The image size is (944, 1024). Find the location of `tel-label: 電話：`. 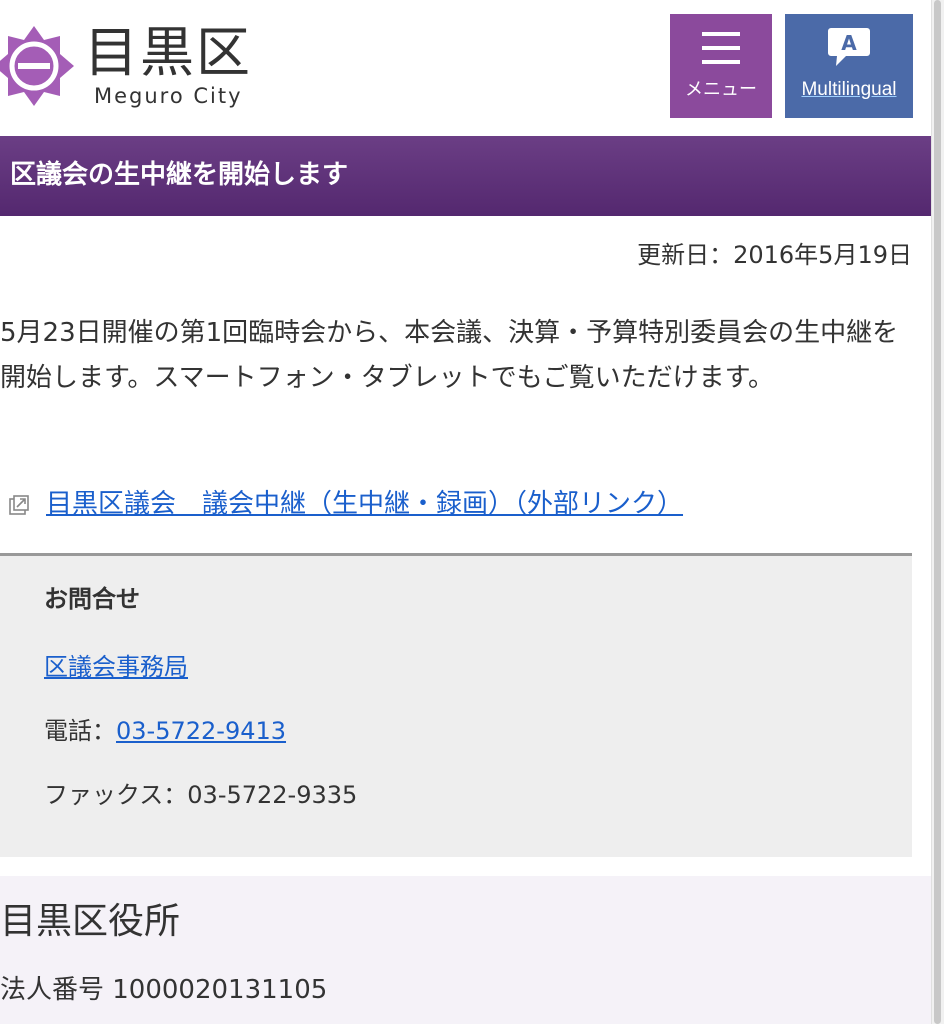

tel-label: 電話： is located at coordinates (80, 731).